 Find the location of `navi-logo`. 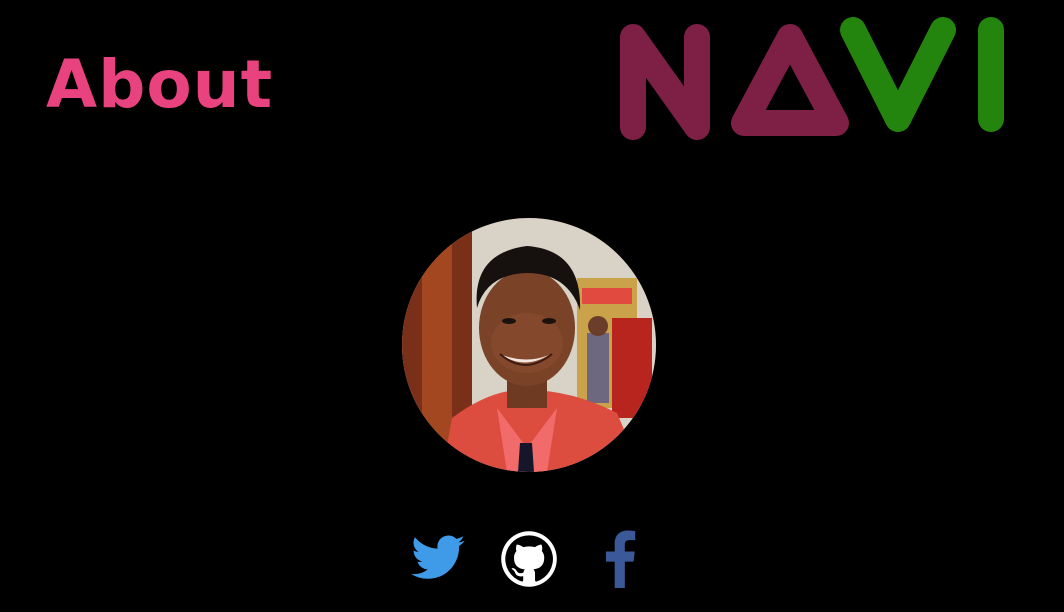

navi-logo is located at coordinates (812, 77).